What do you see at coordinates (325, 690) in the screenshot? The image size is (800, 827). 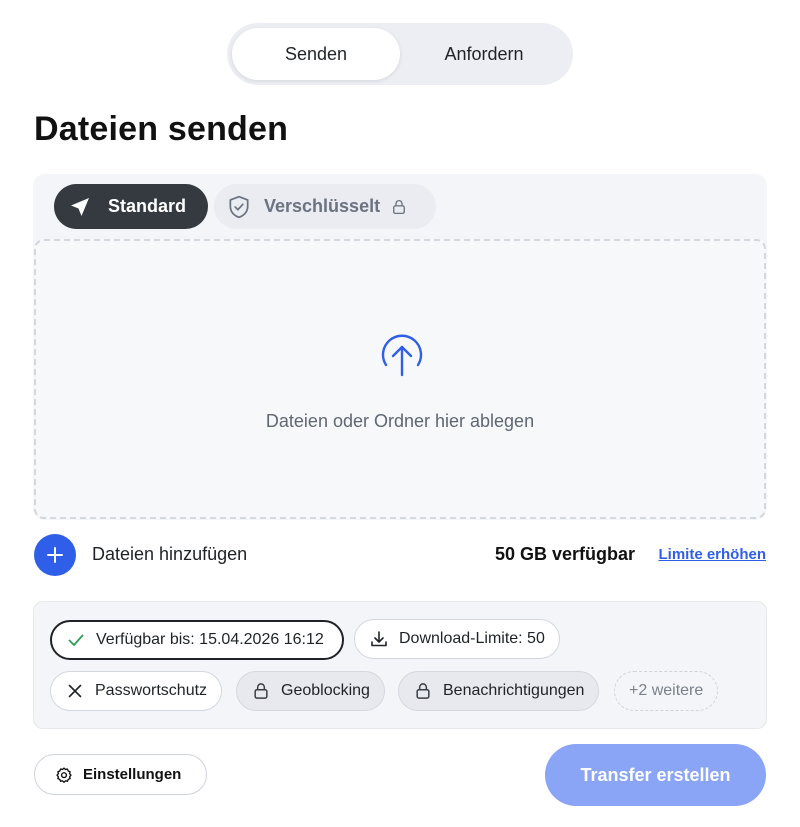 I see `geoblocking-label: Geoblocking` at bounding box center [325, 690].